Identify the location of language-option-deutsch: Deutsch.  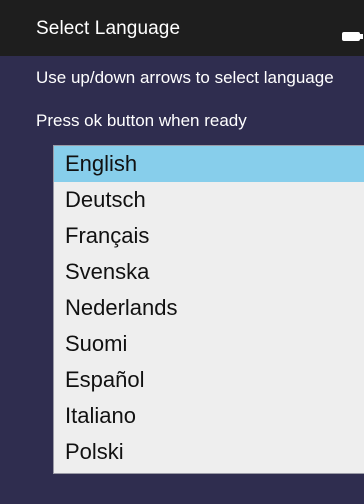
(209, 200).